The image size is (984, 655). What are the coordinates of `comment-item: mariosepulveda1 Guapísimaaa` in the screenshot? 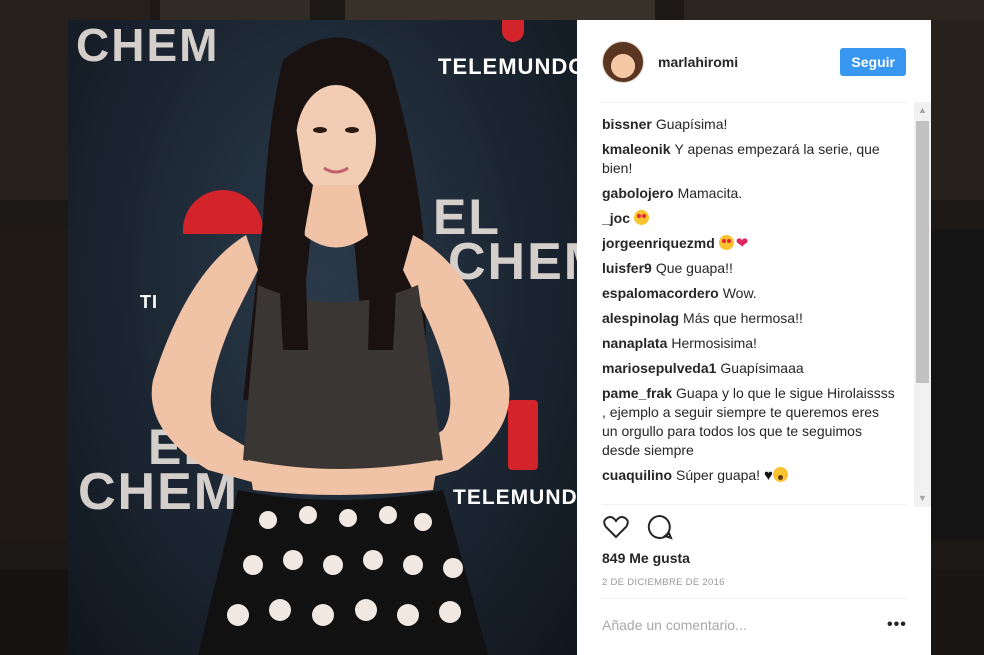 It's located at (749, 368).